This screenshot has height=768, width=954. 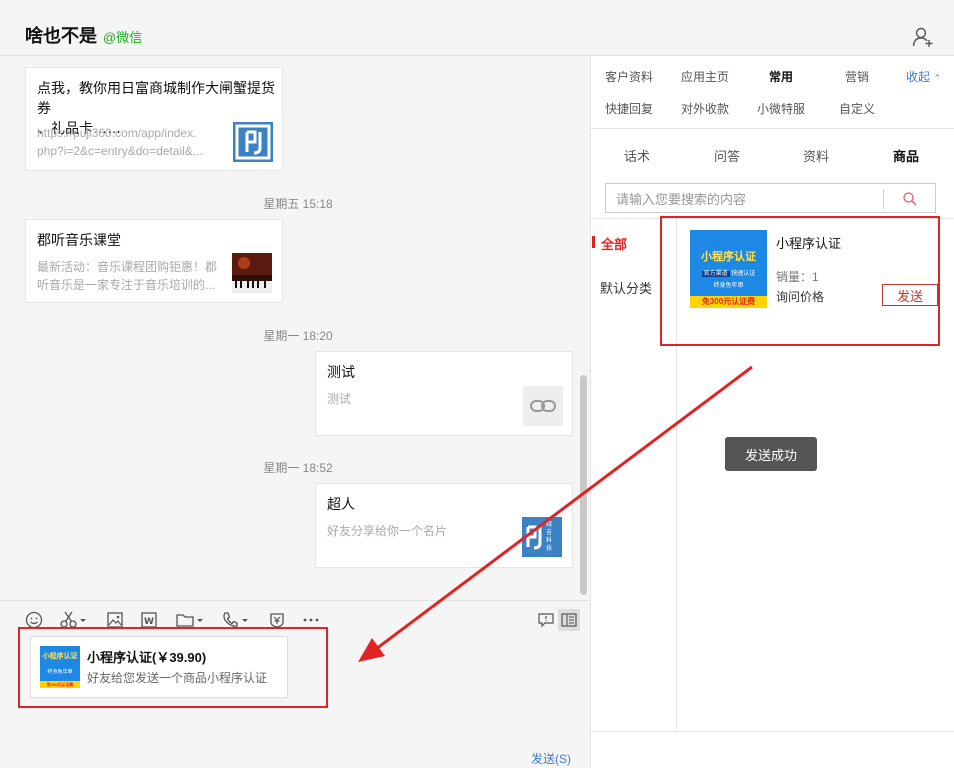 What do you see at coordinates (549, 537) in the screenshot?
I see `avatar-text: 晓吉科技` at bounding box center [549, 537].